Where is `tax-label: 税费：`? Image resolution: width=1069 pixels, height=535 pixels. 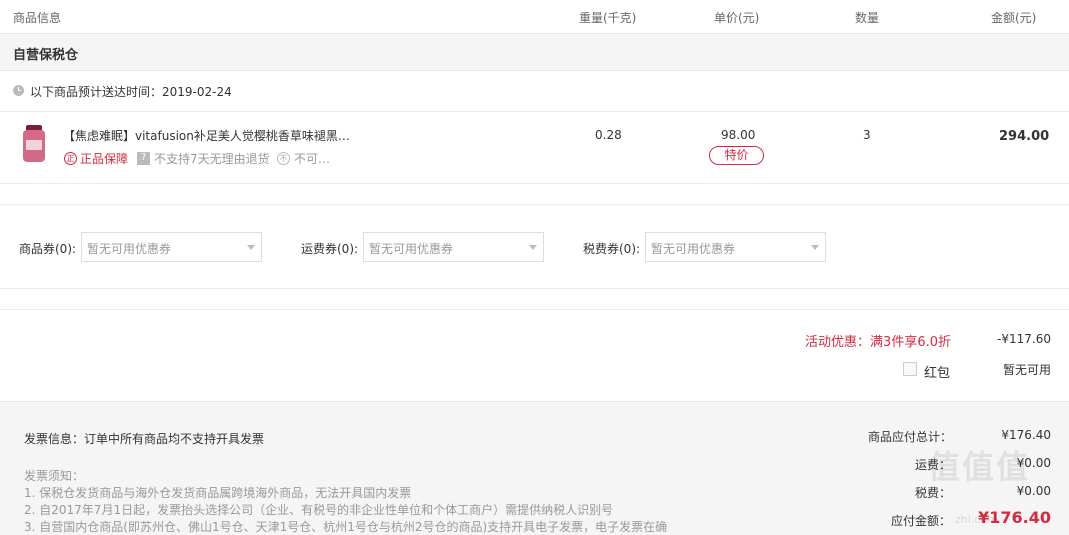
tax-label: 税费： is located at coordinates (933, 493).